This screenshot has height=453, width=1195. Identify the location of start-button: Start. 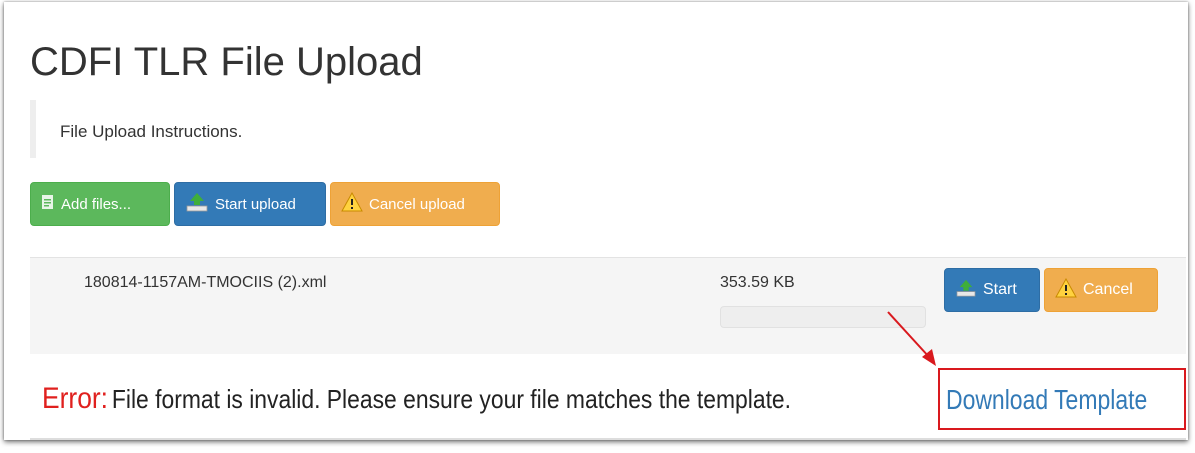
(992, 290).